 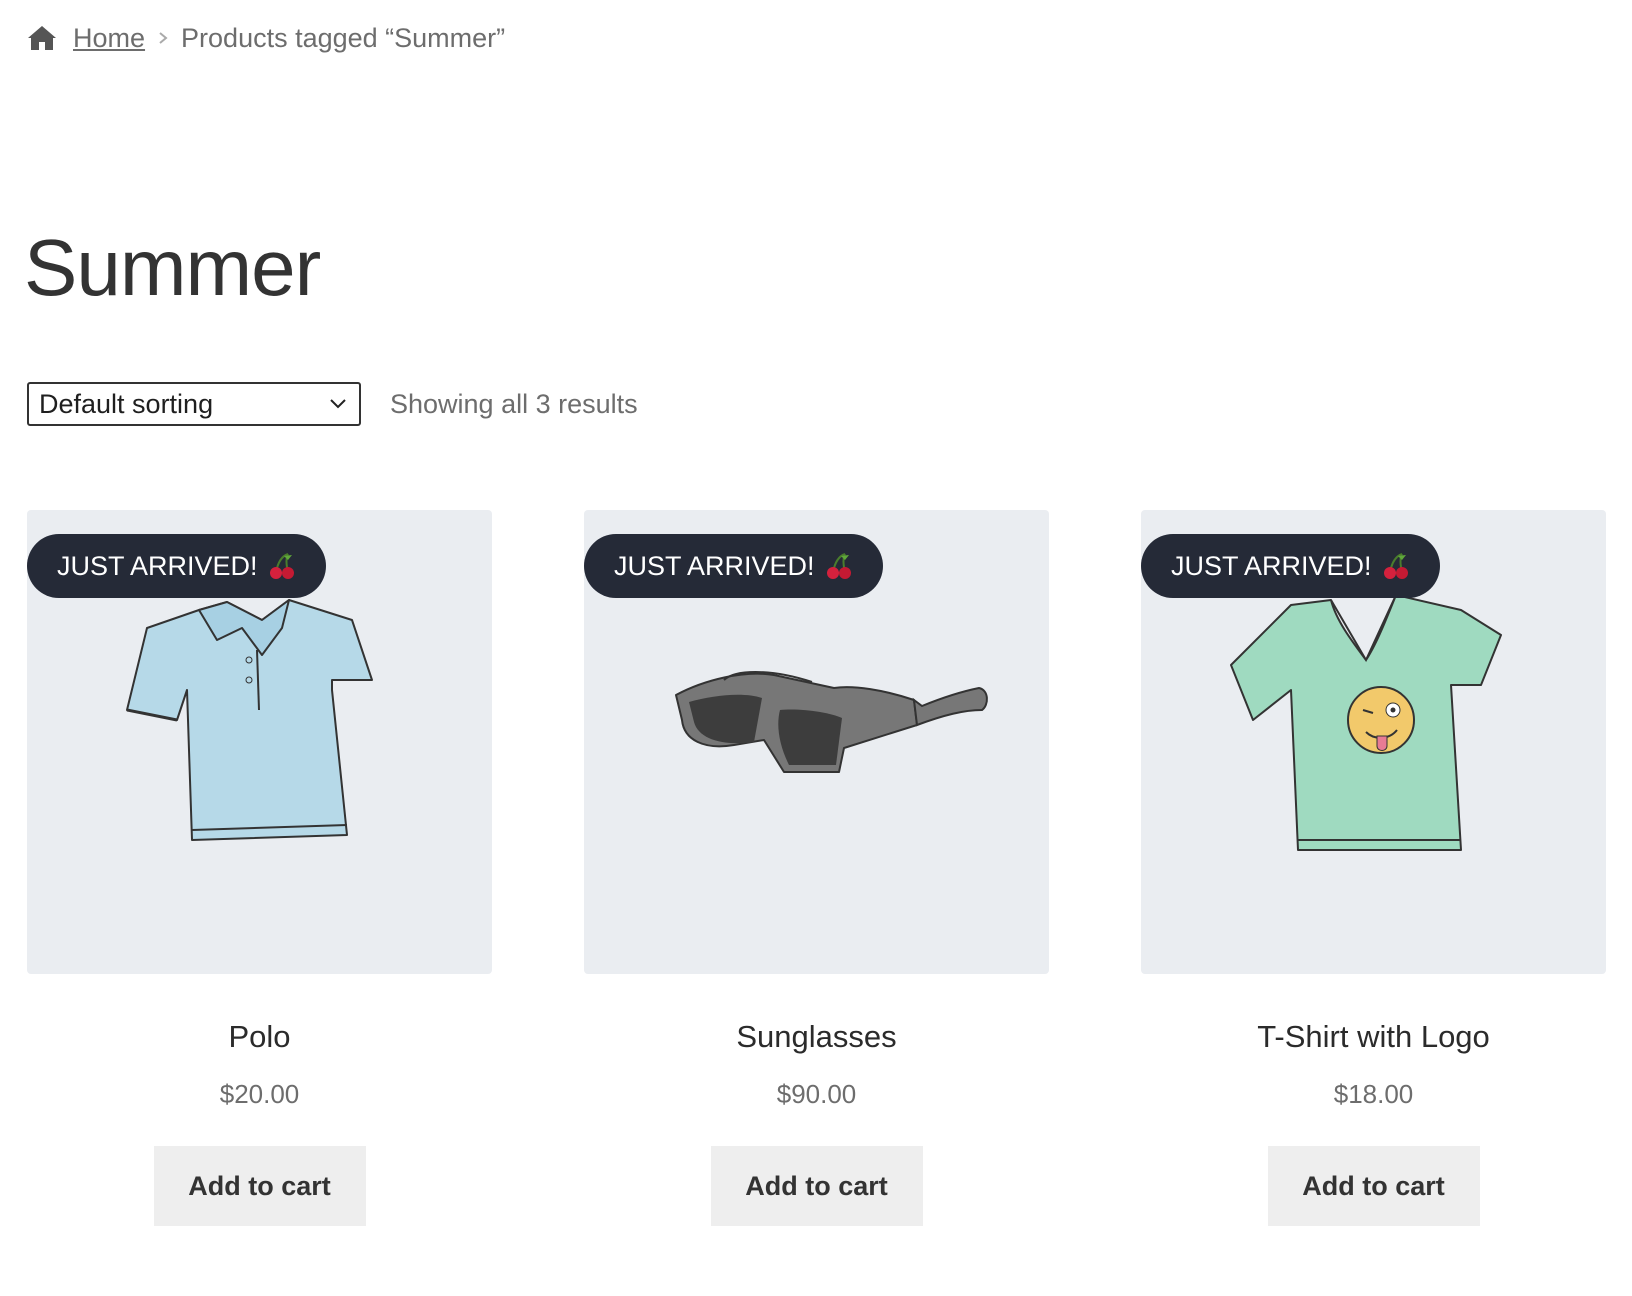 What do you see at coordinates (816, 1094) in the screenshot?
I see `product-price: $90.00` at bounding box center [816, 1094].